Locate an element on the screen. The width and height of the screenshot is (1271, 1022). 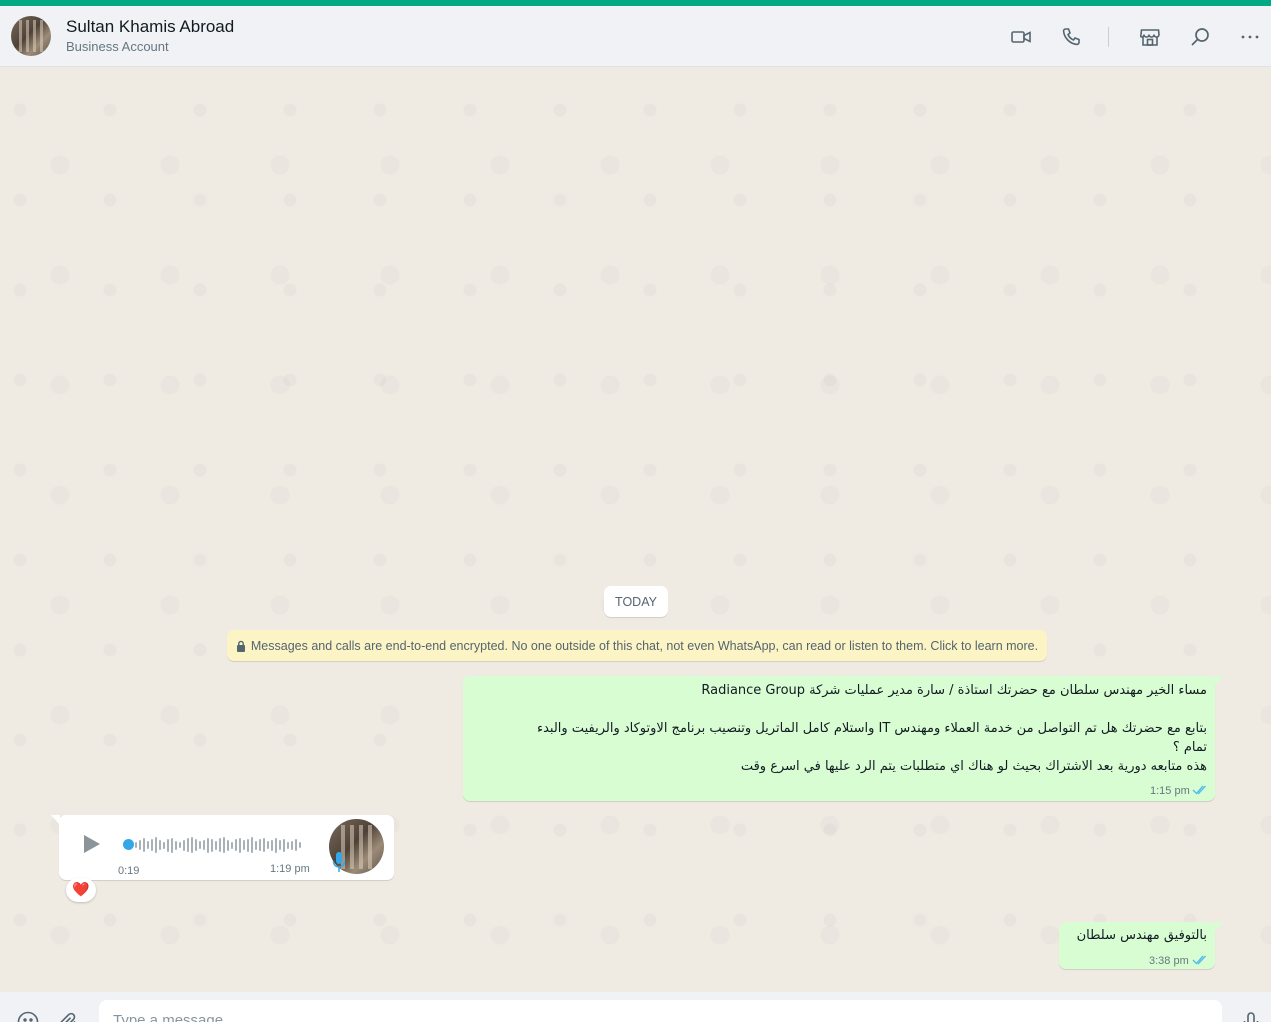
message-time: 1:19 pm is located at coordinates (290, 869).